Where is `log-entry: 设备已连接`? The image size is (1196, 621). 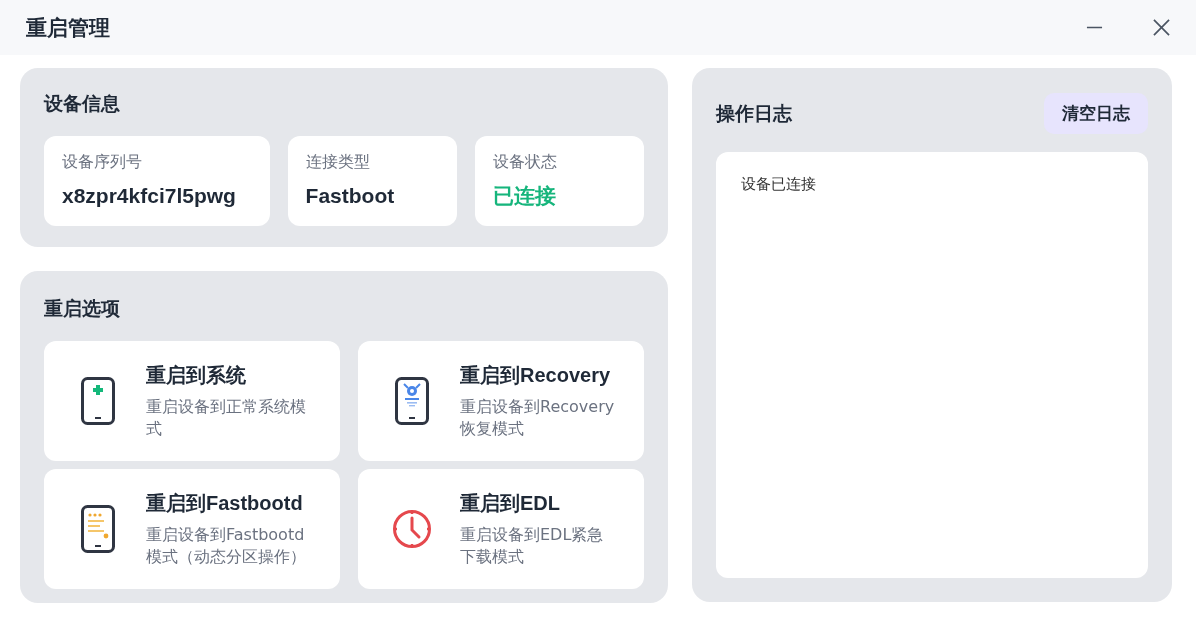 log-entry: 设备已连接 is located at coordinates (779, 184).